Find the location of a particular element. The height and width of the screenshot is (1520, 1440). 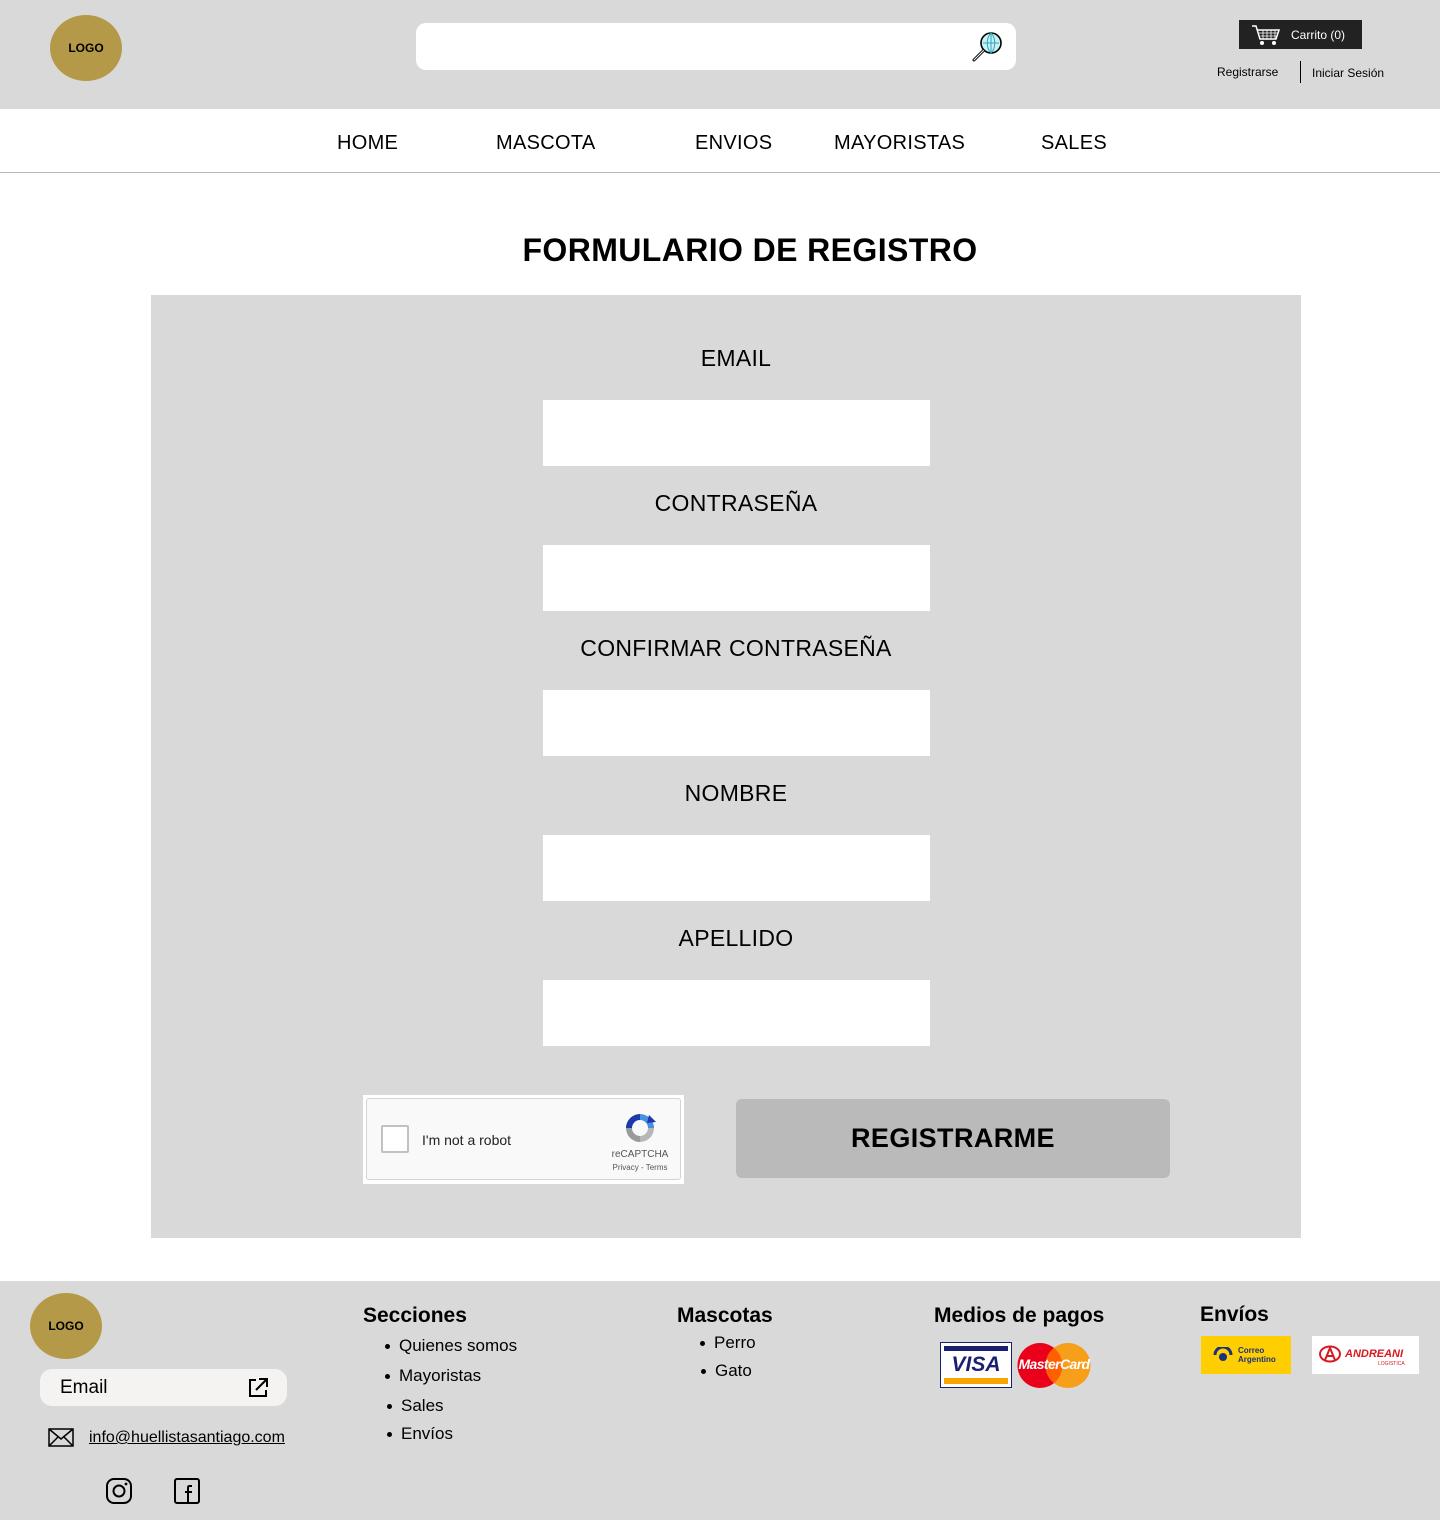

cart-button: Carrito (0) is located at coordinates (1300, 34).